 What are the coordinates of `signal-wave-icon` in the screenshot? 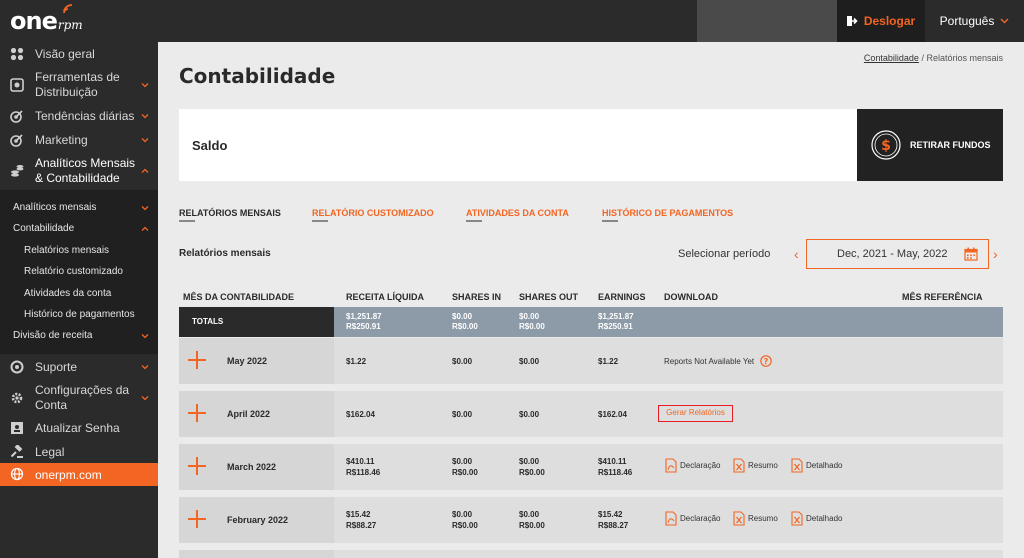 It's located at (68, 9).